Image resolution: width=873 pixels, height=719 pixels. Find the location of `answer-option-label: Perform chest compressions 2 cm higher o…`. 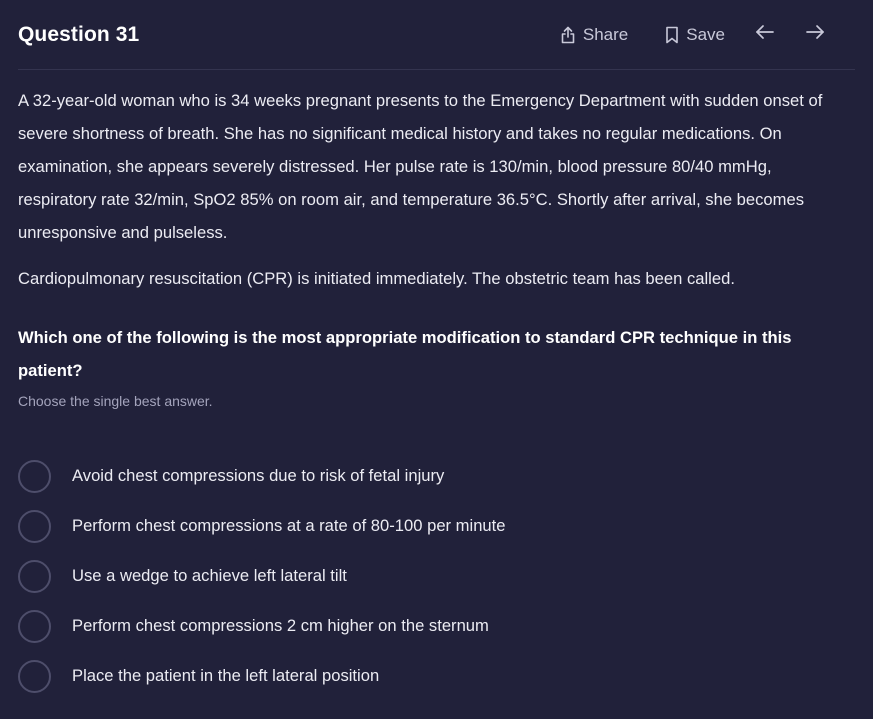

answer-option-label: Perform chest compressions 2 cm higher o… is located at coordinates (280, 625).